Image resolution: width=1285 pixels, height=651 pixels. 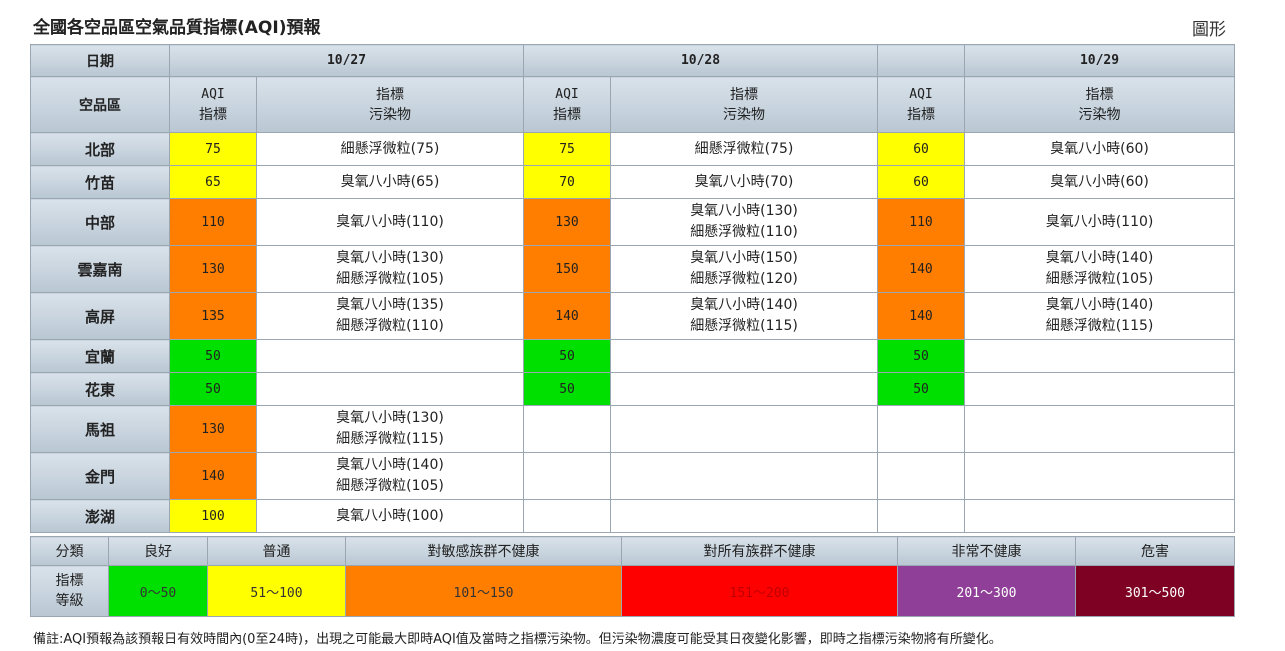 I want to click on pollutant-text: 細懸浮微粒(110), so click(x=390, y=326).